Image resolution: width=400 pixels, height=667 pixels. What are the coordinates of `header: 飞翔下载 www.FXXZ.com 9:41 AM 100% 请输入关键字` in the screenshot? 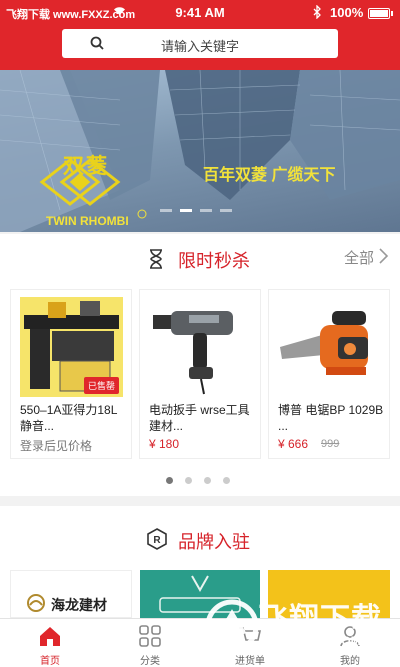 It's located at (200, 35).